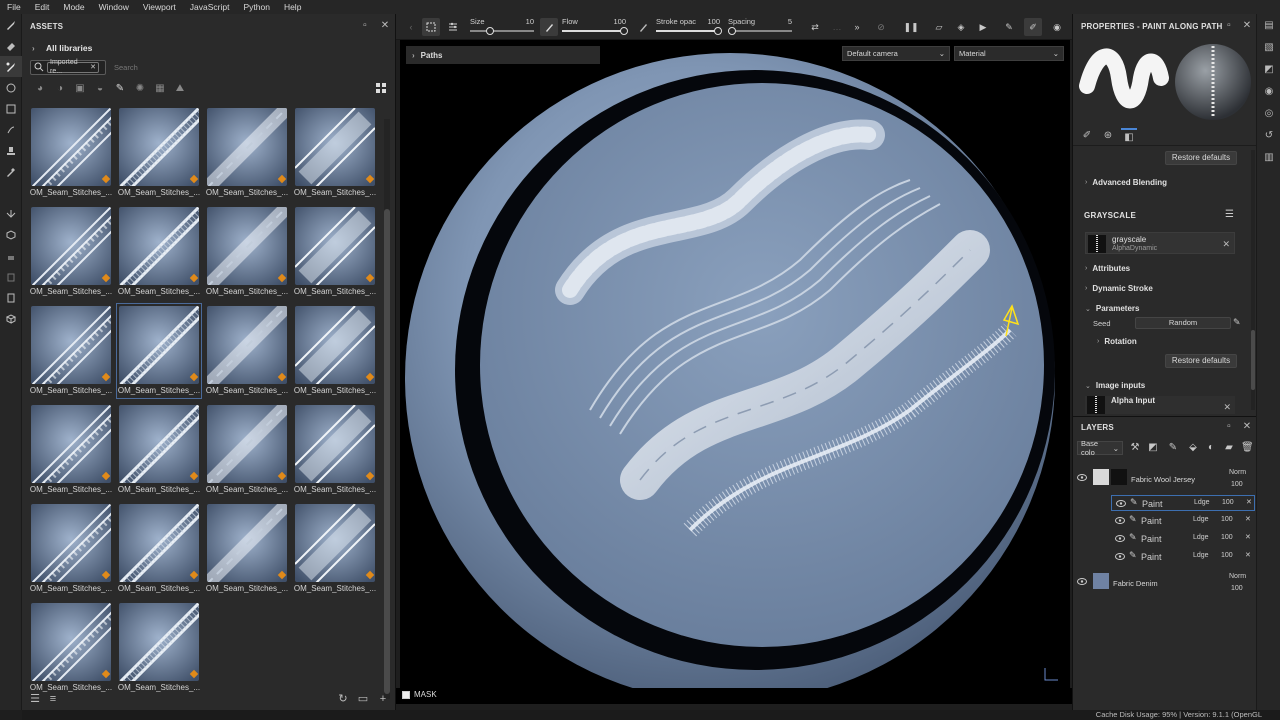 This screenshot has height=720, width=1280. I want to click on scroll-thumb, so click(387, 451).